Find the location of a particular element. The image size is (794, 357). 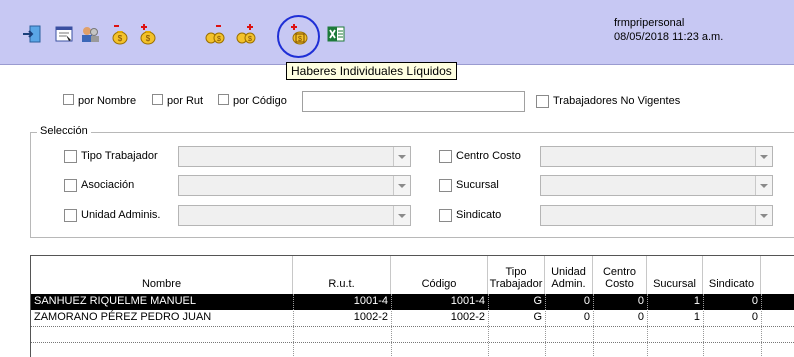

money-bag-minus-icon: $ is located at coordinates (120, 35).